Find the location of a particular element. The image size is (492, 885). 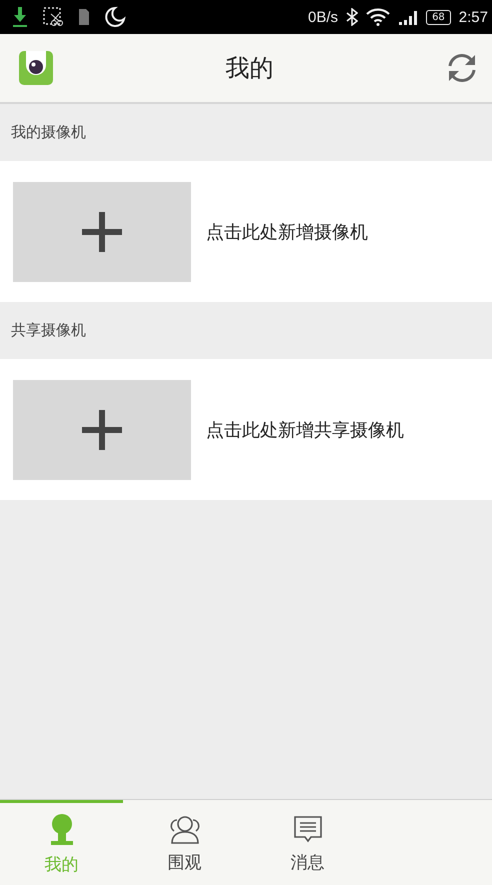

tab: 围观 is located at coordinates (184, 842).